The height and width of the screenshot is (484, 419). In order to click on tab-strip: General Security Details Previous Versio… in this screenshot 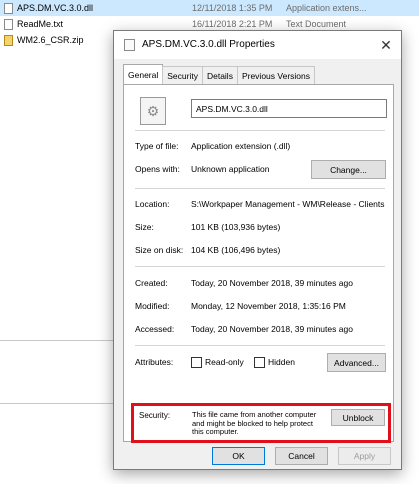, I will do `click(219, 74)`.